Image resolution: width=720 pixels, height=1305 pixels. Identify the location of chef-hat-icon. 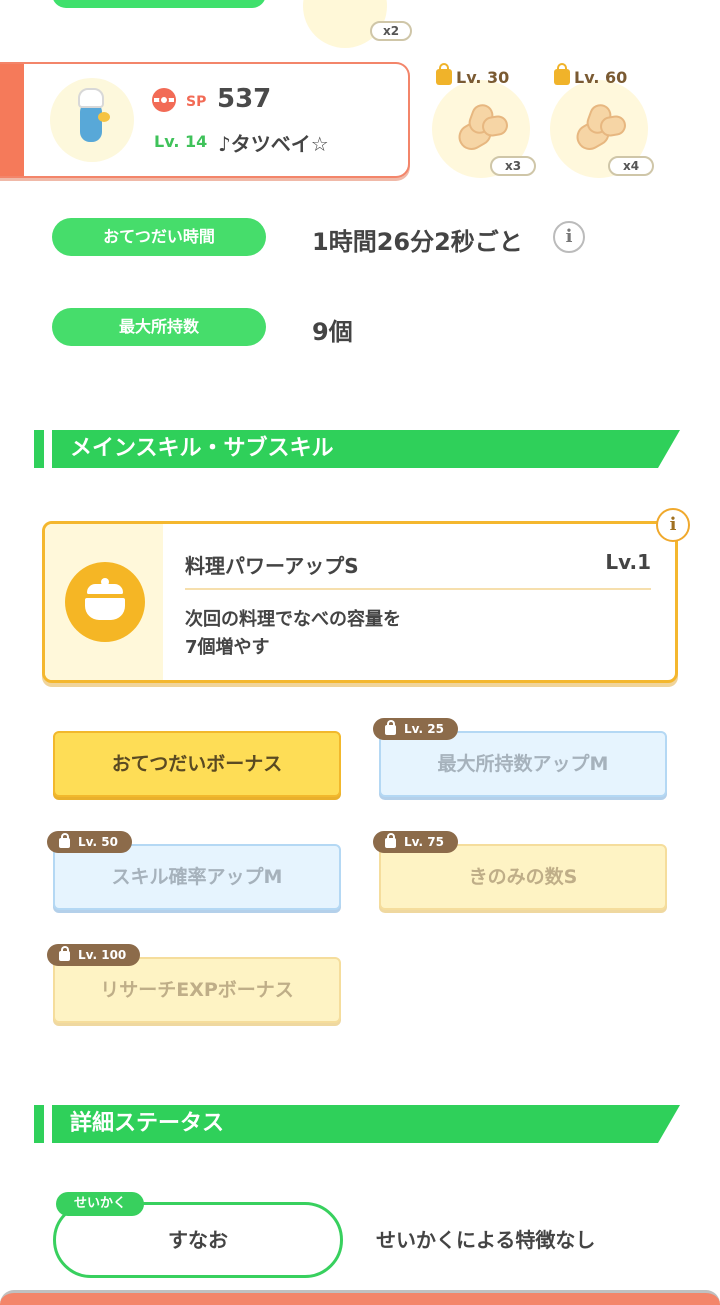
(91, 98).